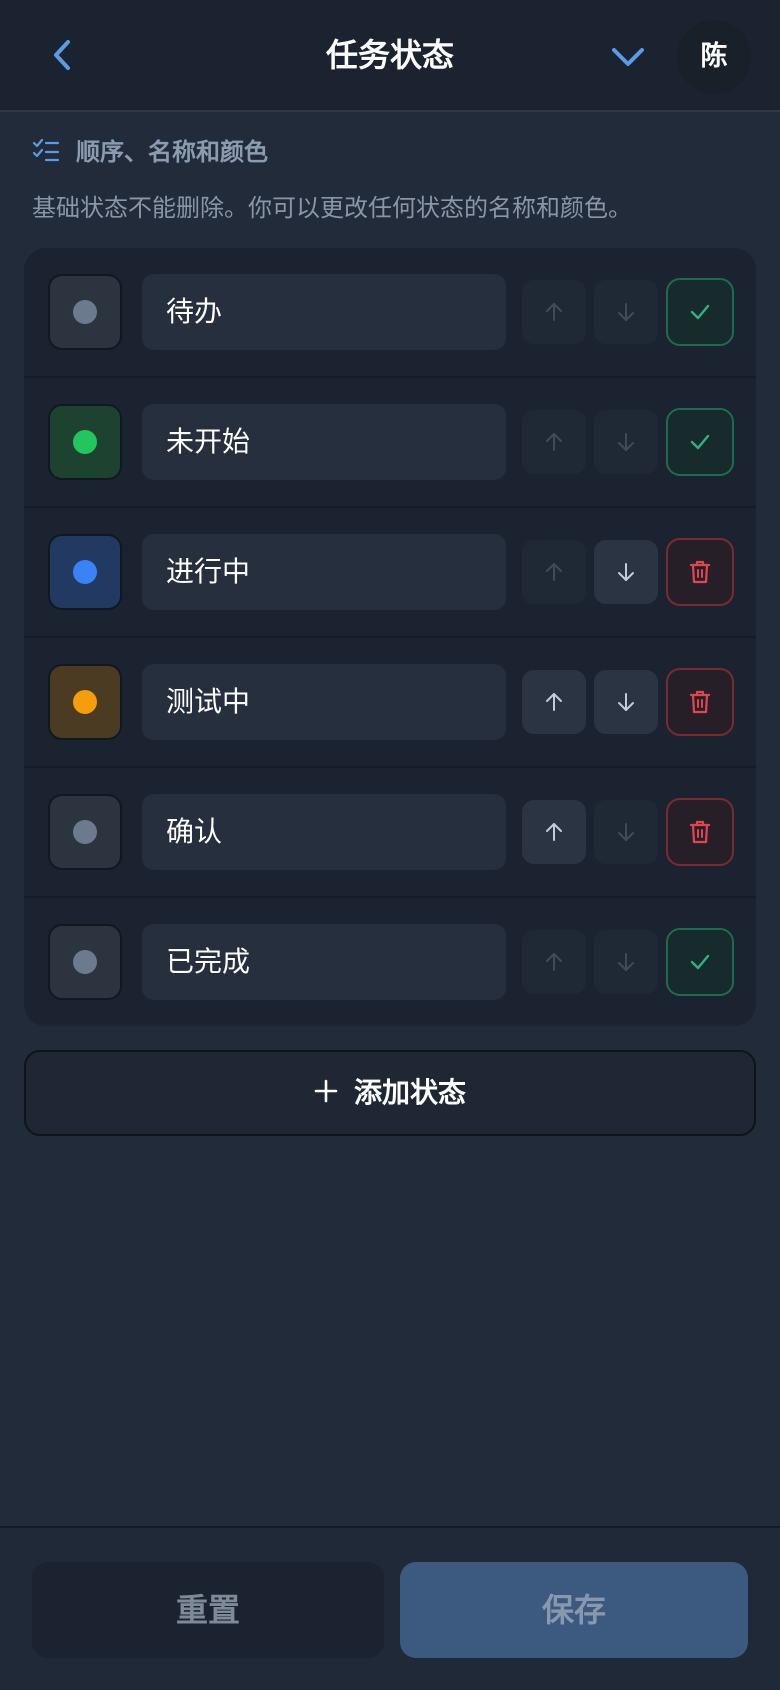  I want to click on checklist-icon, so click(46, 150).